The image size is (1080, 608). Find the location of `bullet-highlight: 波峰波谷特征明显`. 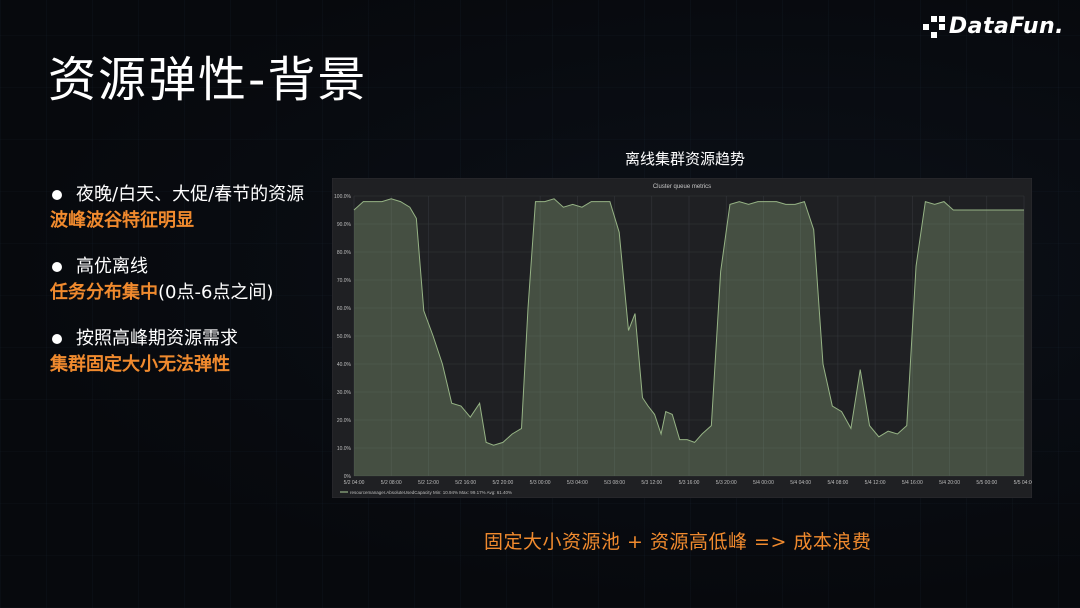

bullet-highlight: 波峰波谷特征明显 is located at coordinates (122, 220).